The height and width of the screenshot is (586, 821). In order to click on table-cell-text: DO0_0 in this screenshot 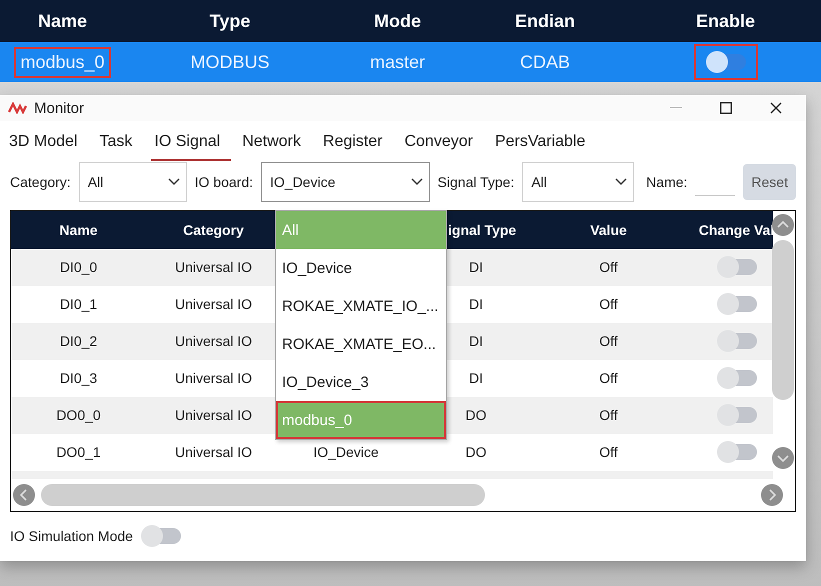, I will do `click(78, 415)`.